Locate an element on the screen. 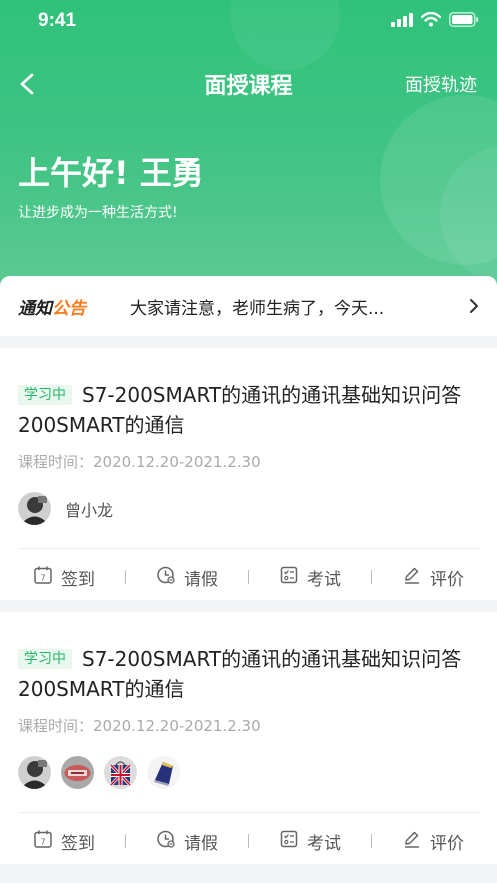 The image size is (497, 883). status-time: 9:41 is located at coordinates (57, 20).